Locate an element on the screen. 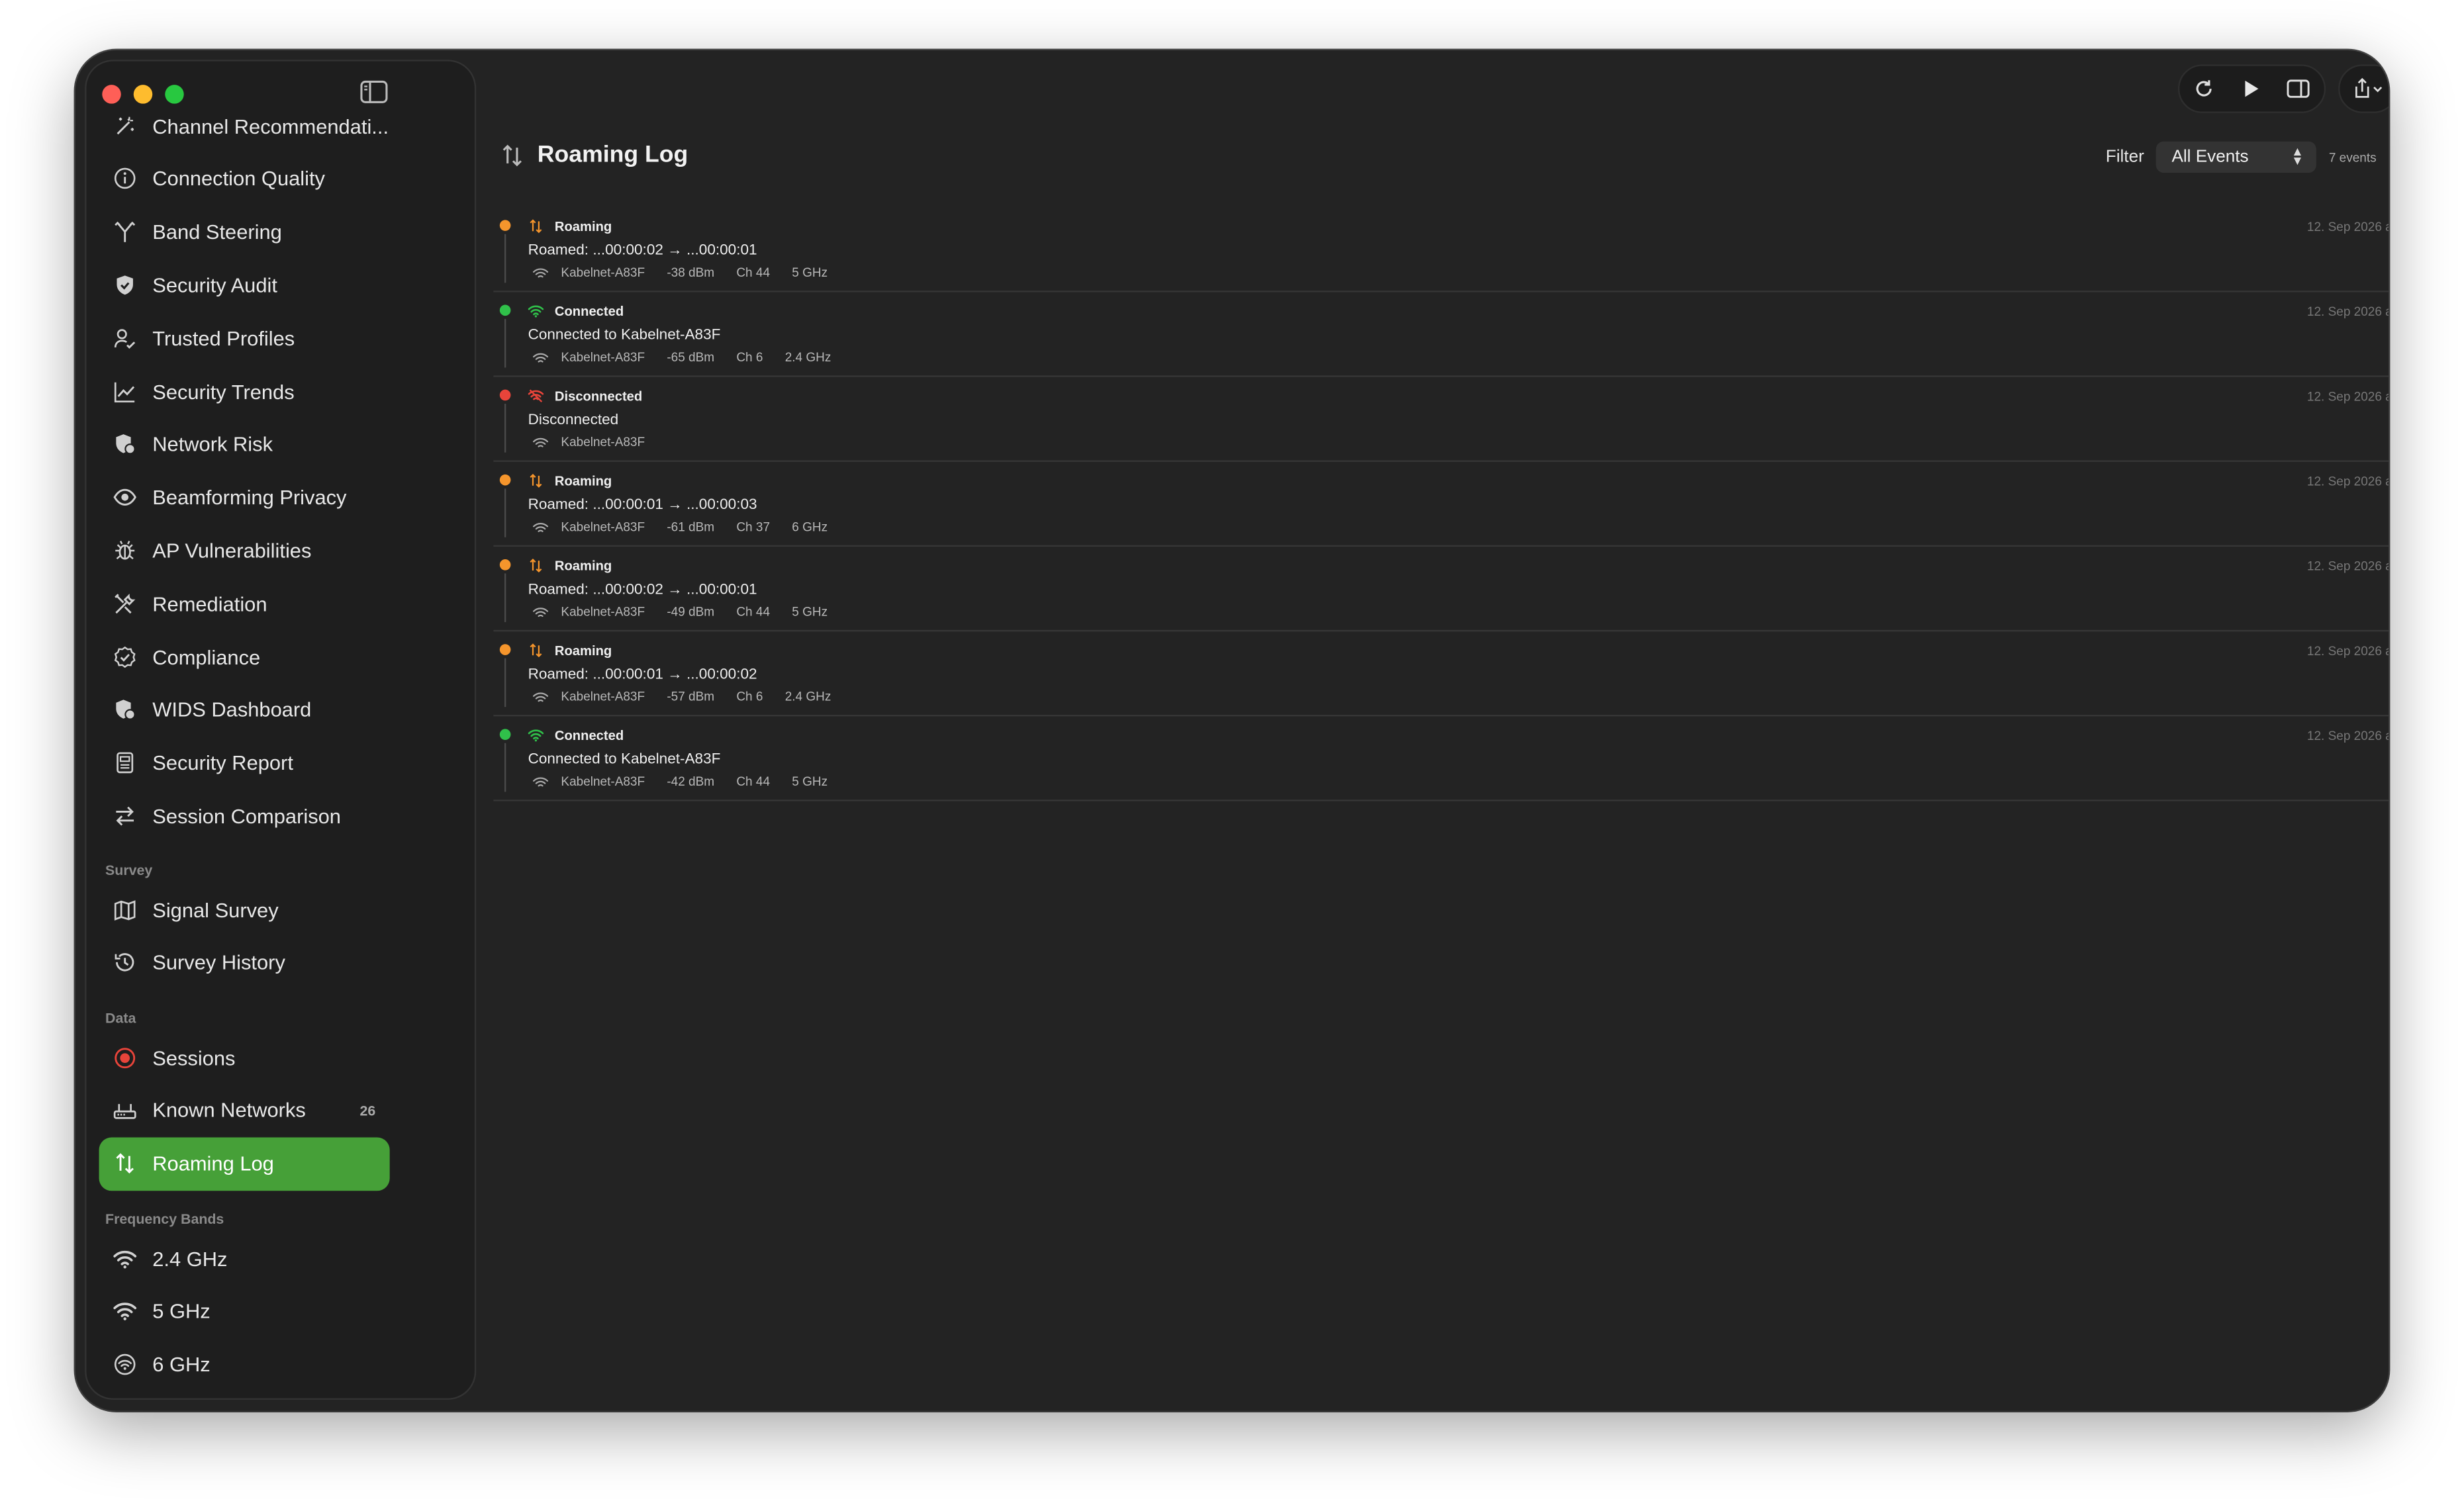 This screenshot has height=1509, width=2464. sidebar-item-compliance: Compliance is located at coordinates (245, 657).